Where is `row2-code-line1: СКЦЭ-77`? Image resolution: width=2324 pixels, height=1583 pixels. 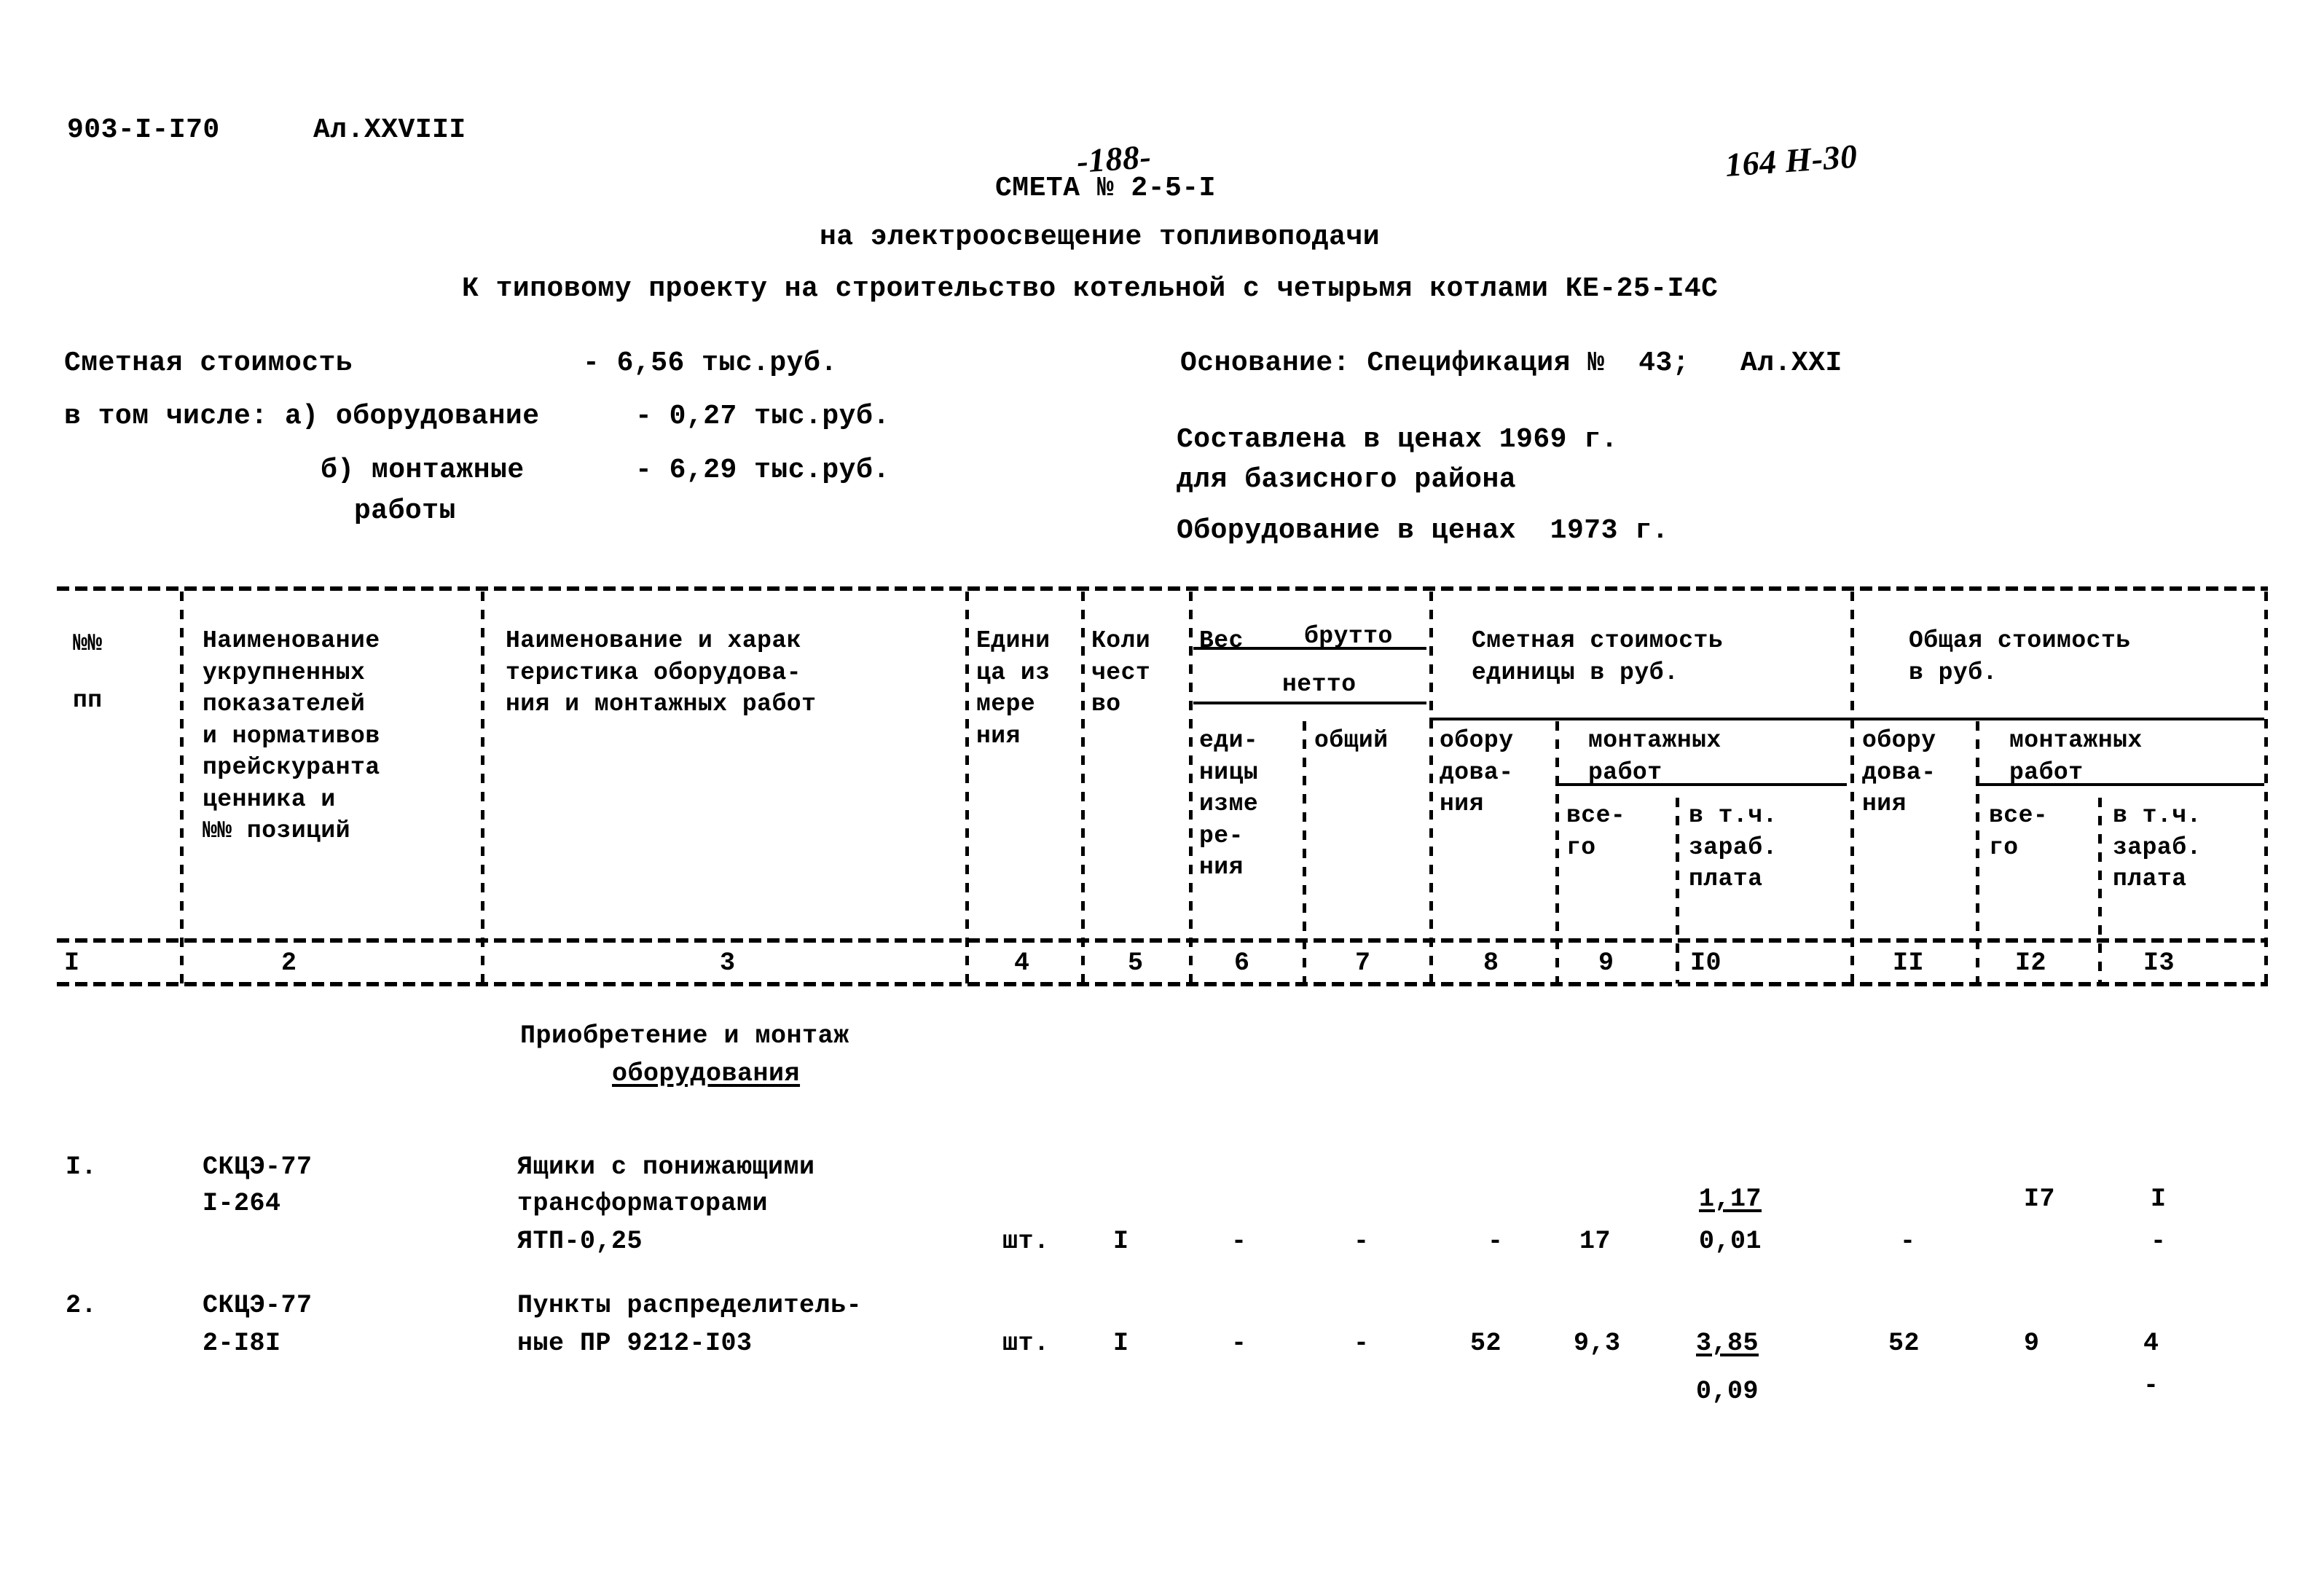
row2-code-line1: СКЦЭ-77 is located at coordinates (258, 1305).